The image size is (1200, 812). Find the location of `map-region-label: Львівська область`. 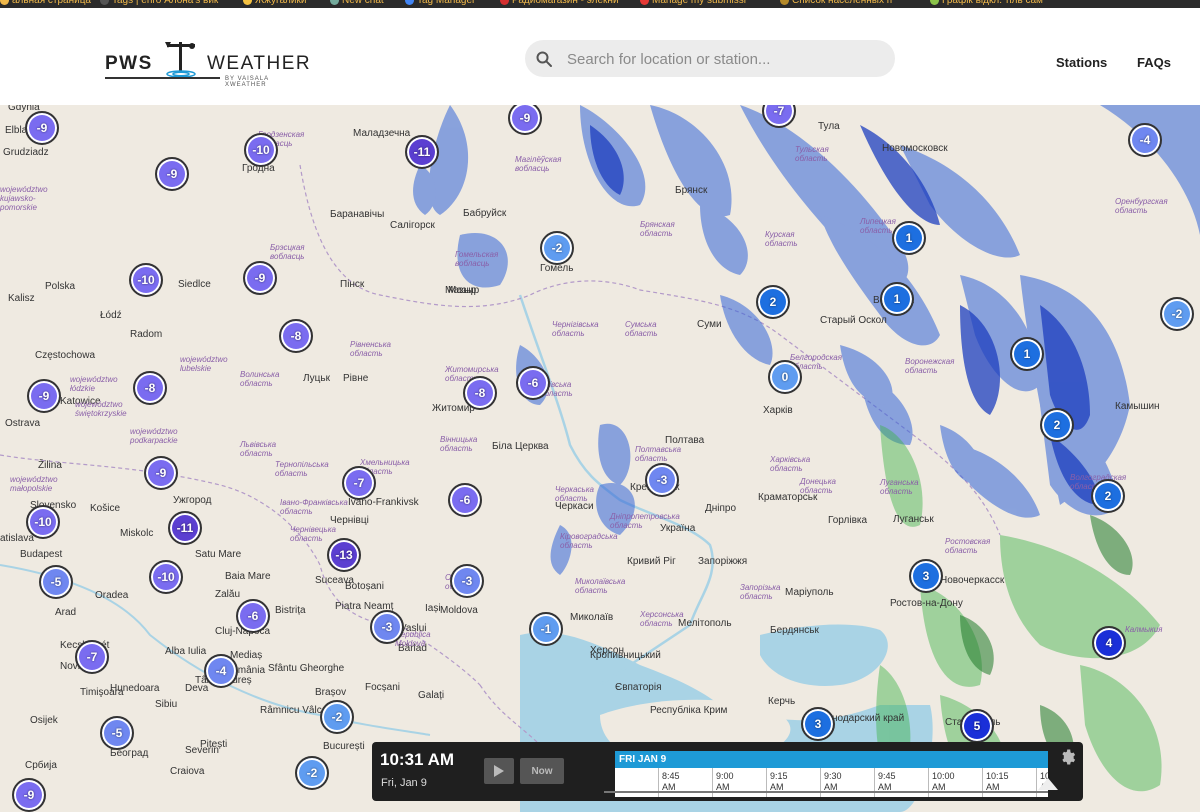

map-region-label: Львівська область is located at coordinates (258, 449).